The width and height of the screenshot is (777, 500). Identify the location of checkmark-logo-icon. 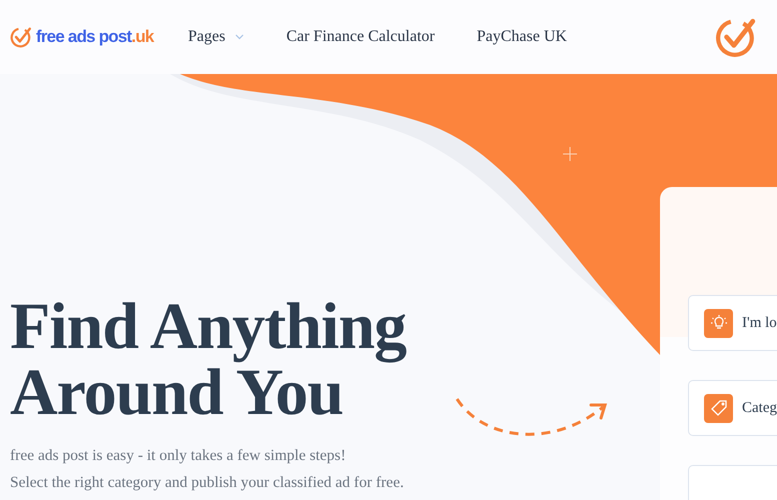
(21, 37).